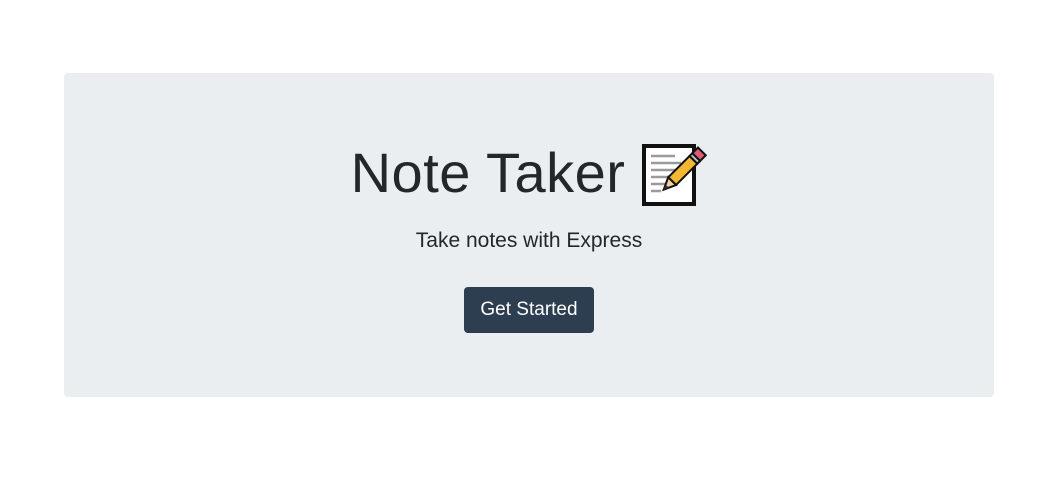 This screenshot has width=1063, height=486. I want to click on memo-icon, so click(674, 175).